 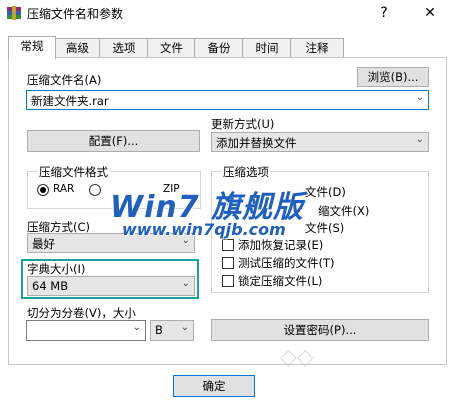 What do you see at coordinates (325, 228) in the screenshot?
I see `option-solid-label: 文件(S)` at bounding box center [325, 228].